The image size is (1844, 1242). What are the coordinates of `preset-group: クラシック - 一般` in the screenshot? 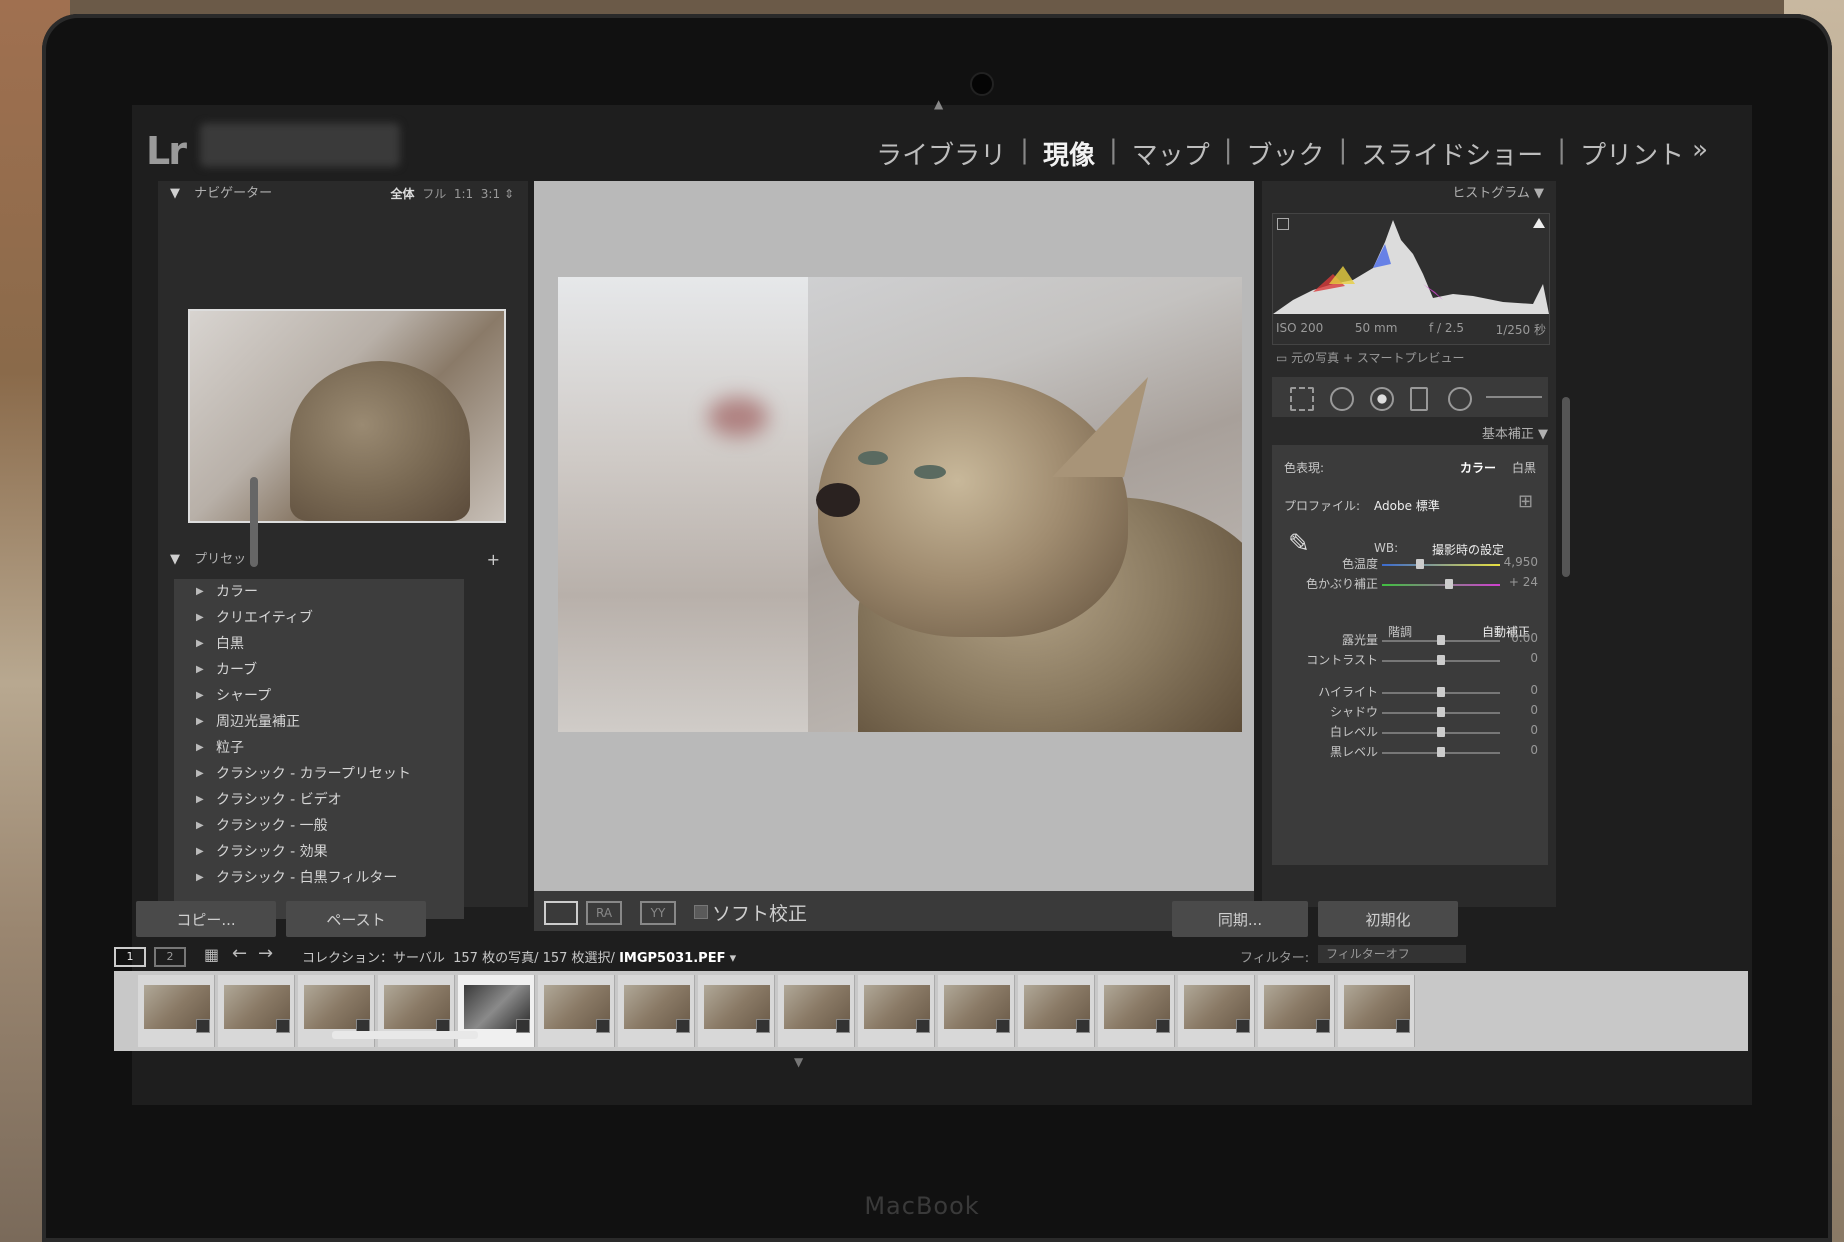 It's located at (319, 826).